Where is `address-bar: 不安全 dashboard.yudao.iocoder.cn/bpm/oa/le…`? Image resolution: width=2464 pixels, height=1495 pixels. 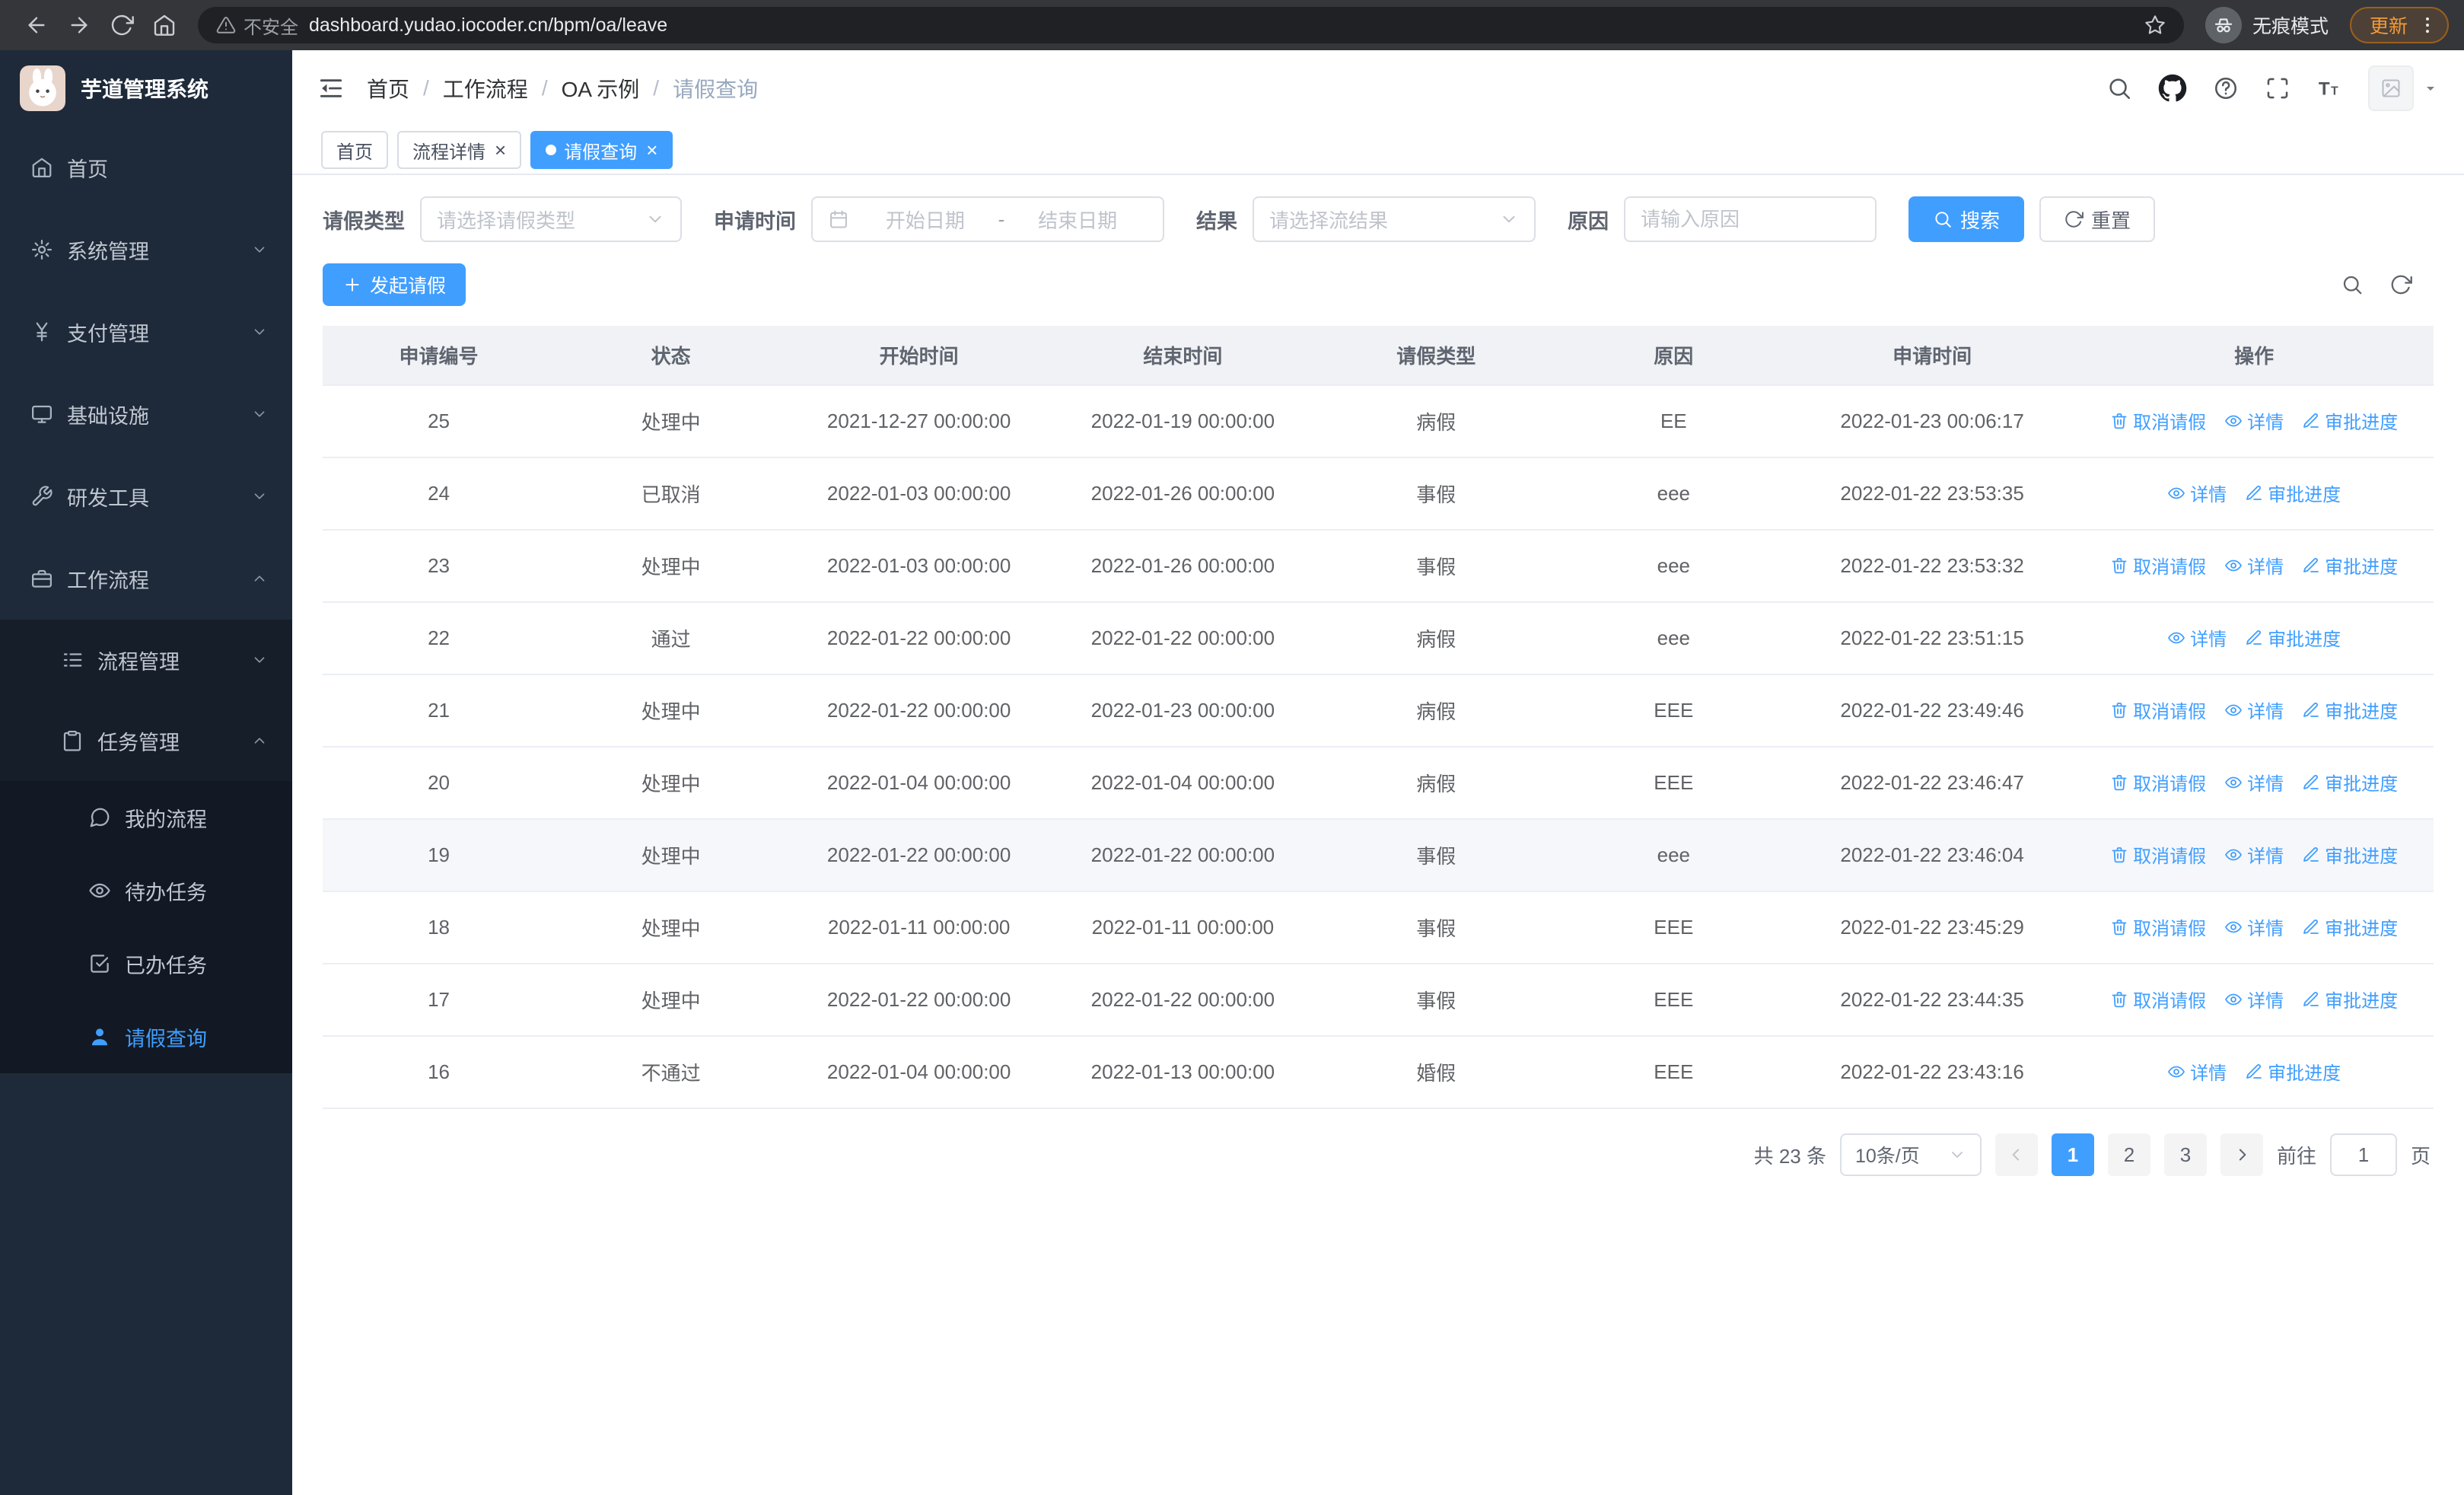 address-bar: 不安全 dashboard.yudao.iocoder.cn/bpm/oa/le… is located at coordinates (1191, 25).